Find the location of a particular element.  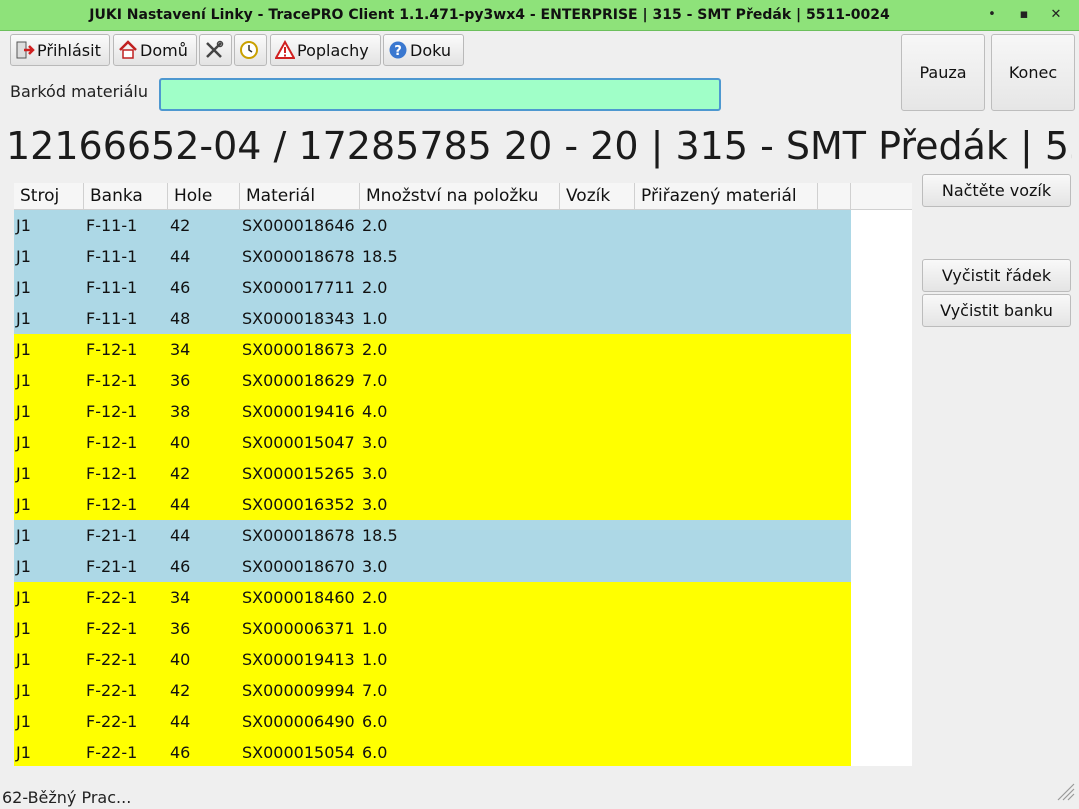

col-header-hole: Hole is located at coordinates (204, 196).